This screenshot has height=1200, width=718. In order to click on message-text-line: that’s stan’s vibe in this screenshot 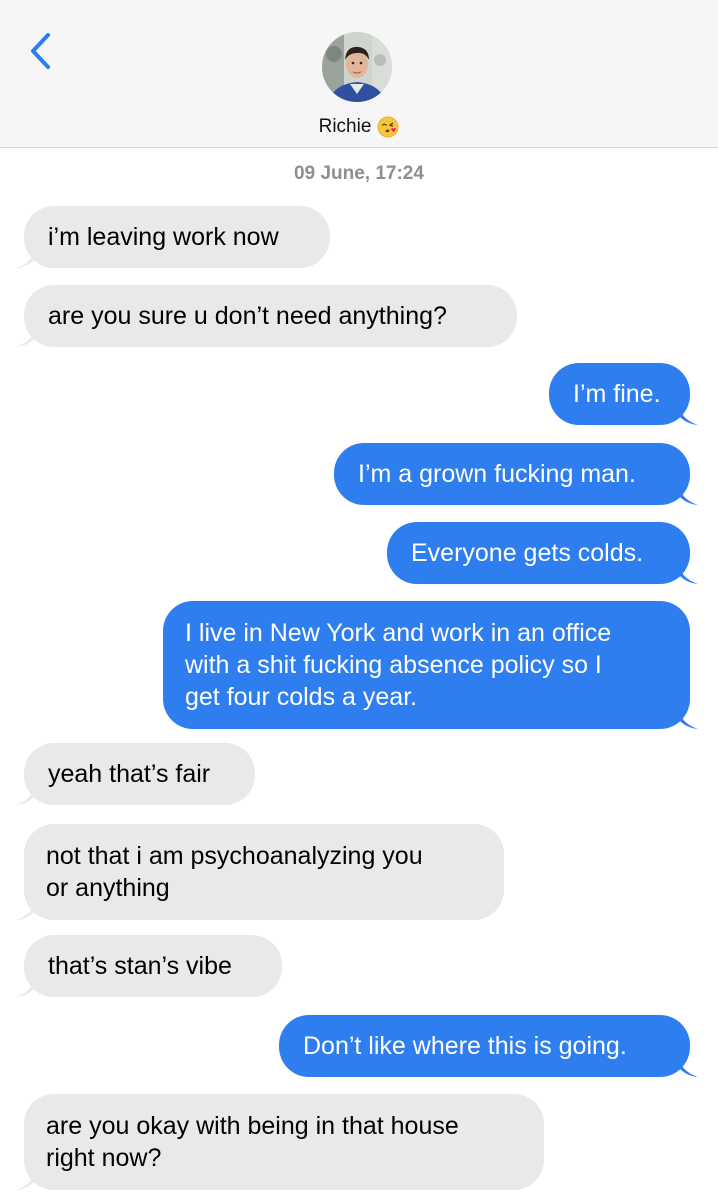, I will do `click(140, 966)`.